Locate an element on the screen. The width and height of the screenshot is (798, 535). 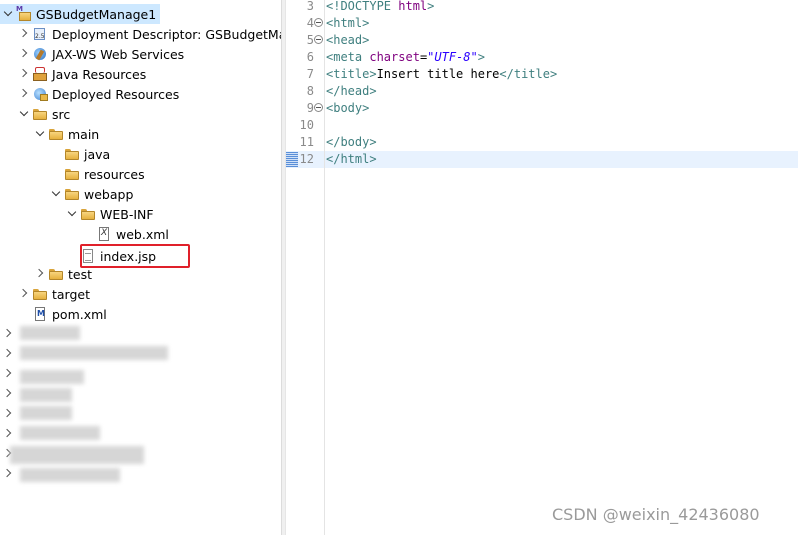
gutter-separator is located at coordinates (324, 267).